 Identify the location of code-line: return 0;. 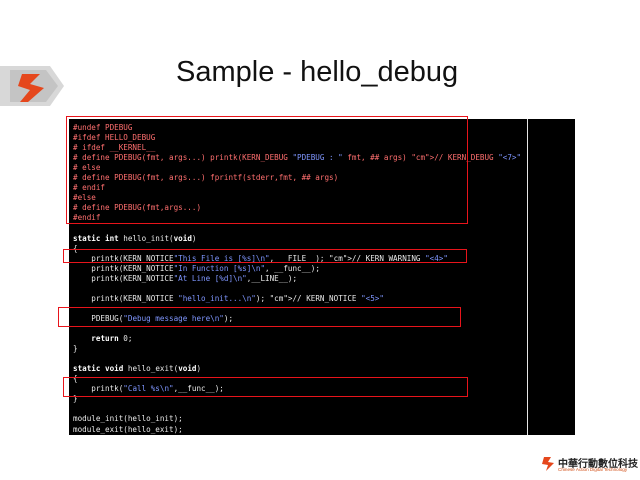
(112, 339).